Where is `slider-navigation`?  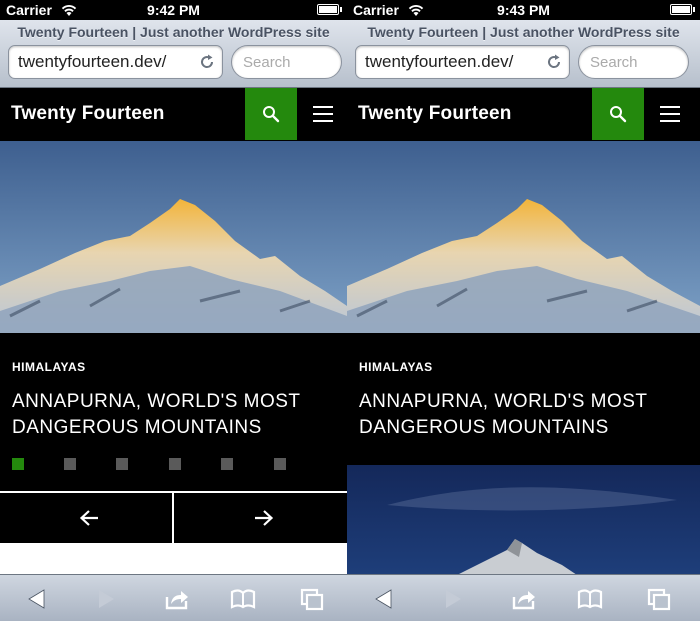
slider-navigation is located at coordinates (173, 517).